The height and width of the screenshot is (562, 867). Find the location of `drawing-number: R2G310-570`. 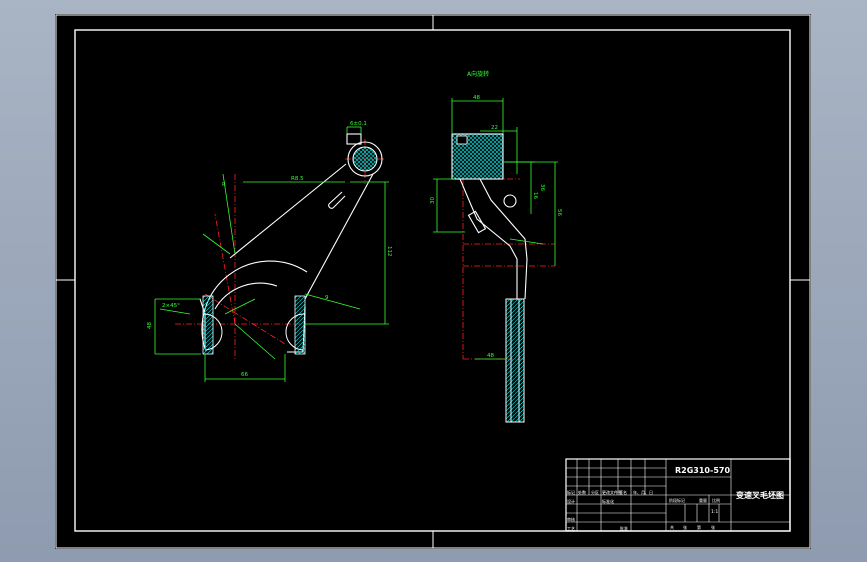

drawing-number: R2G310-570 is located at coordinates (702, 470).